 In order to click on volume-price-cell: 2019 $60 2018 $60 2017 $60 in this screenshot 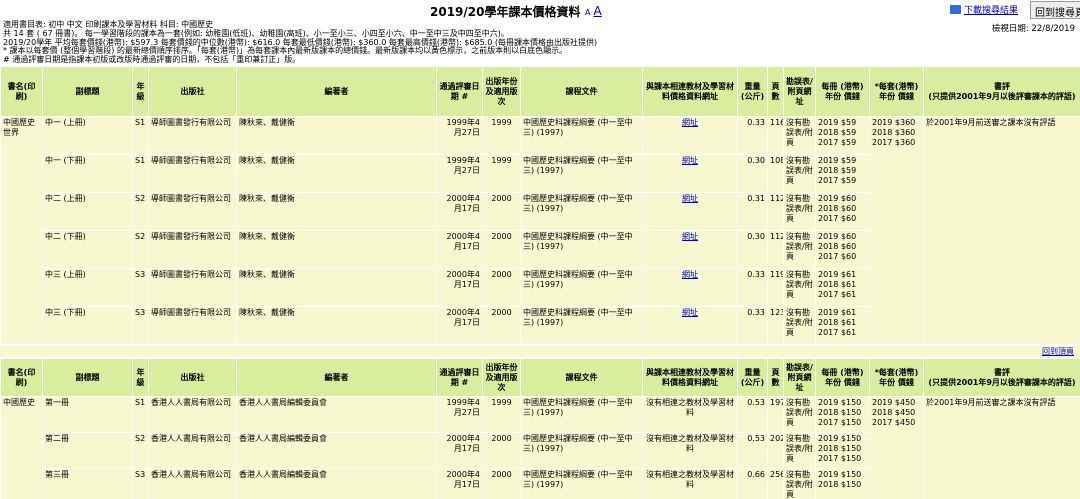, I will do `click(842, 249)`.